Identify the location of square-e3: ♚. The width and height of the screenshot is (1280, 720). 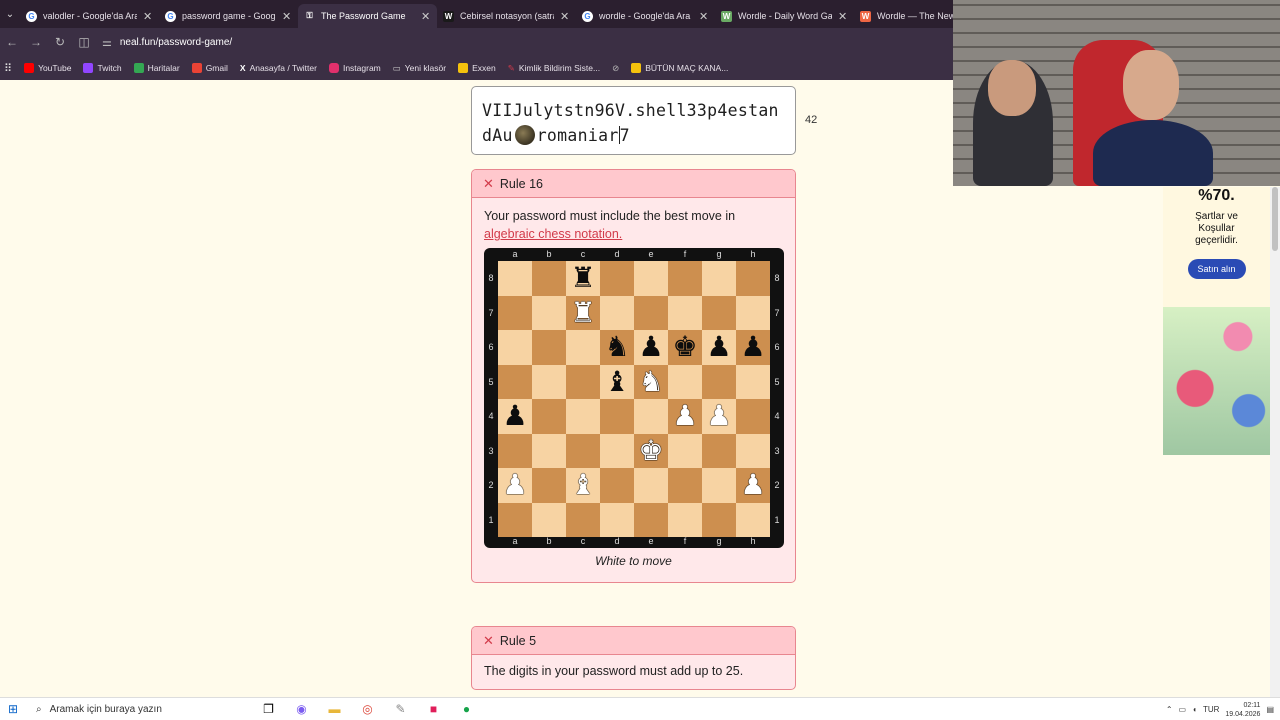
(651, 450).